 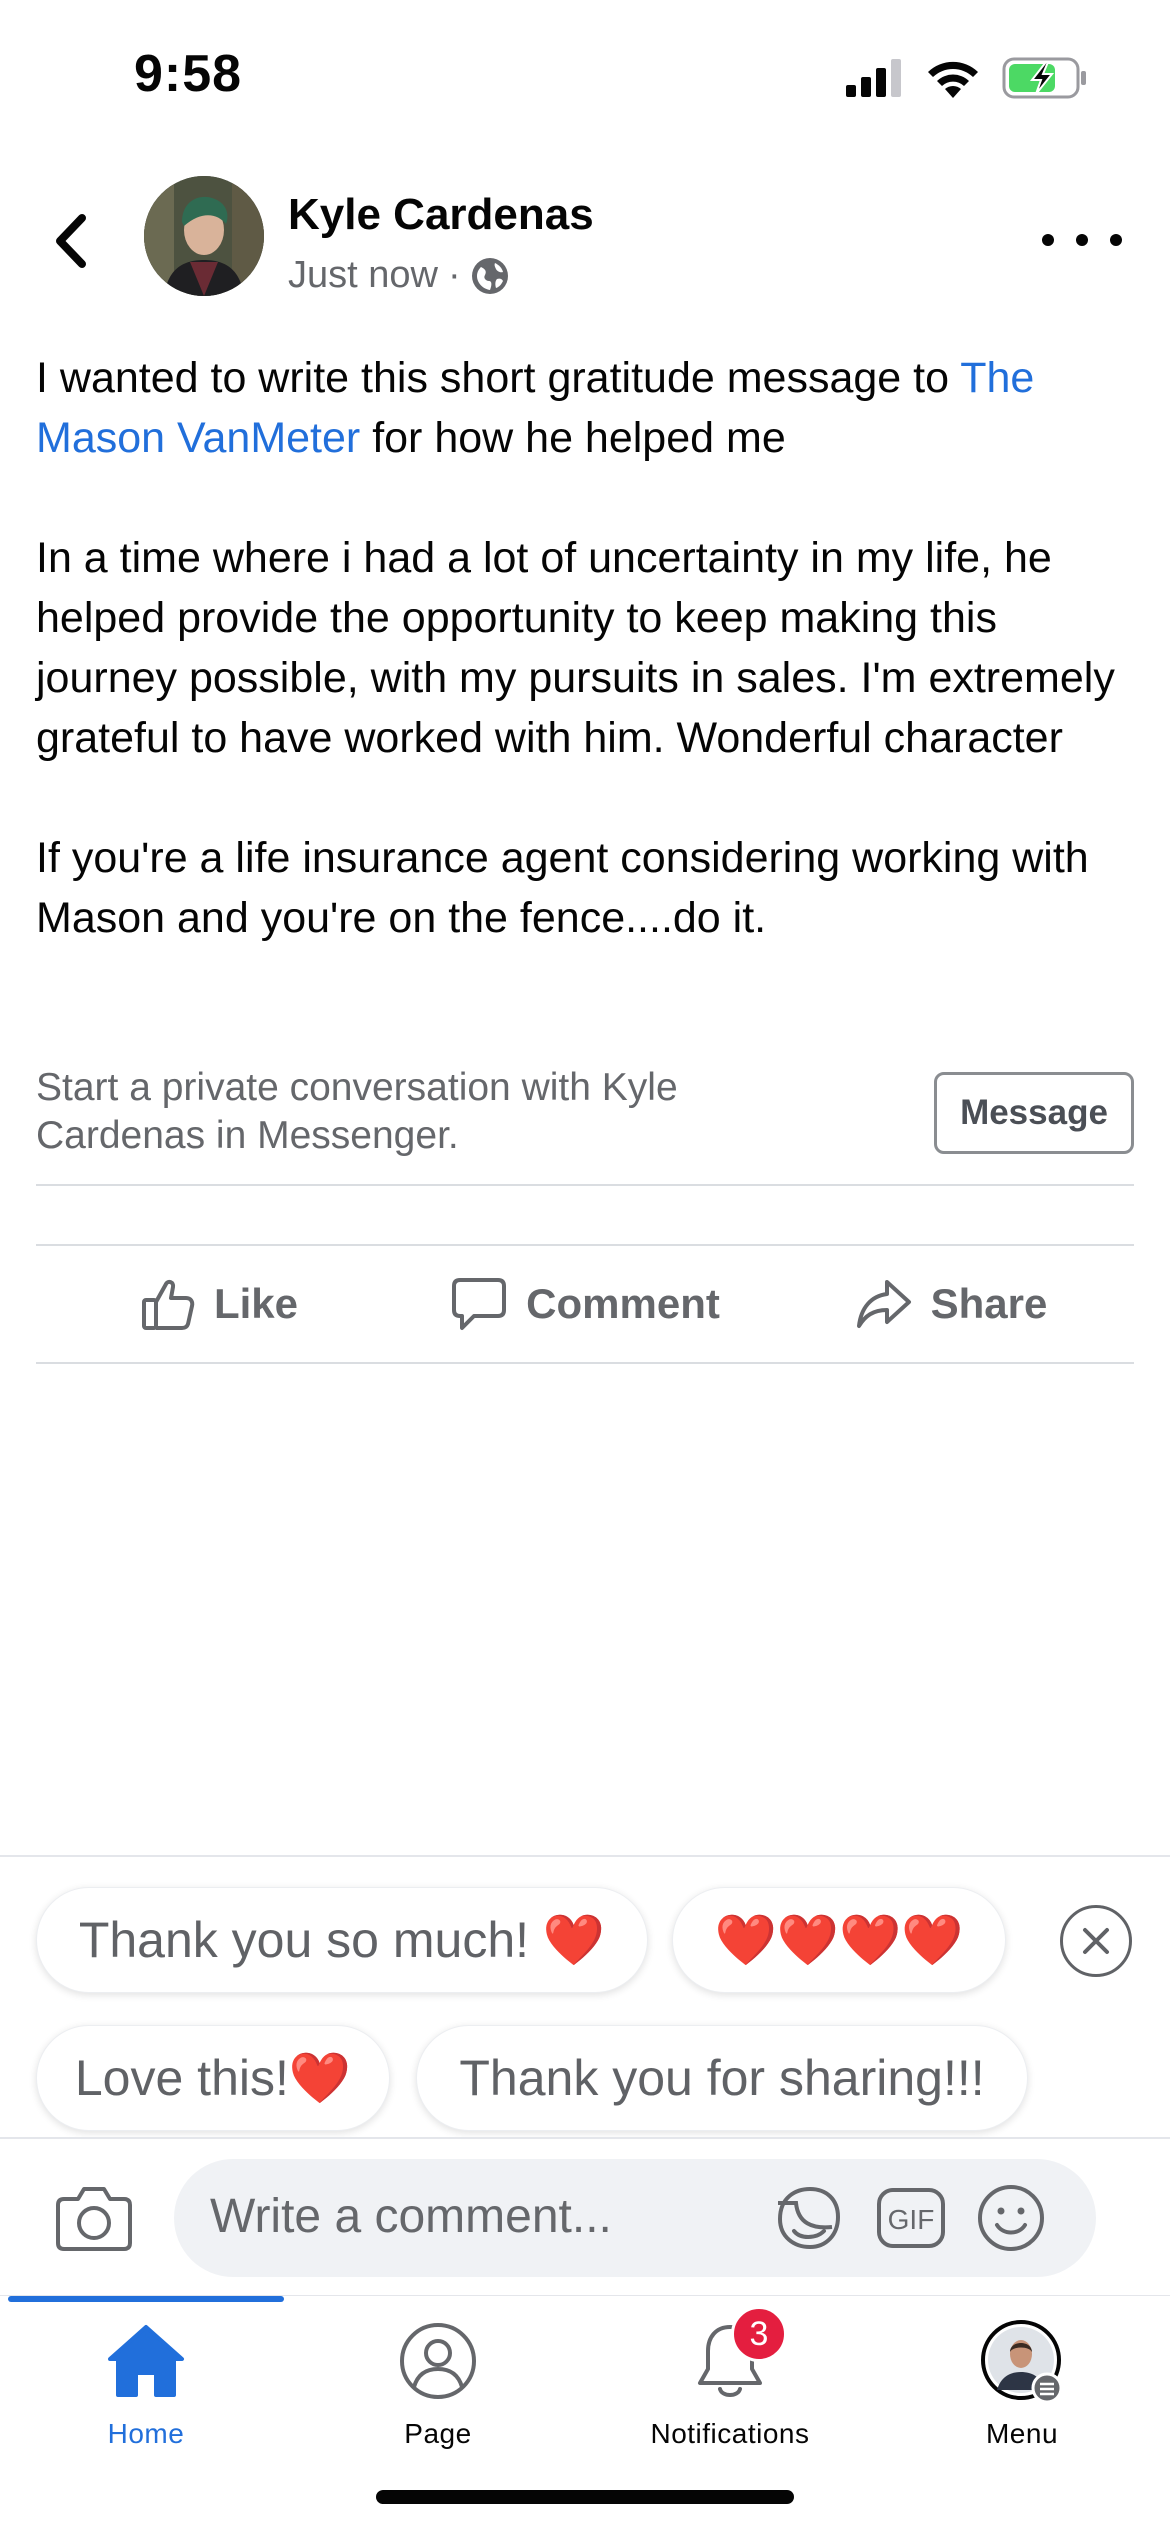 I want to click on quick-reply-chip: ❤️❤️❤️❤️, so click(x=839, y=1940).